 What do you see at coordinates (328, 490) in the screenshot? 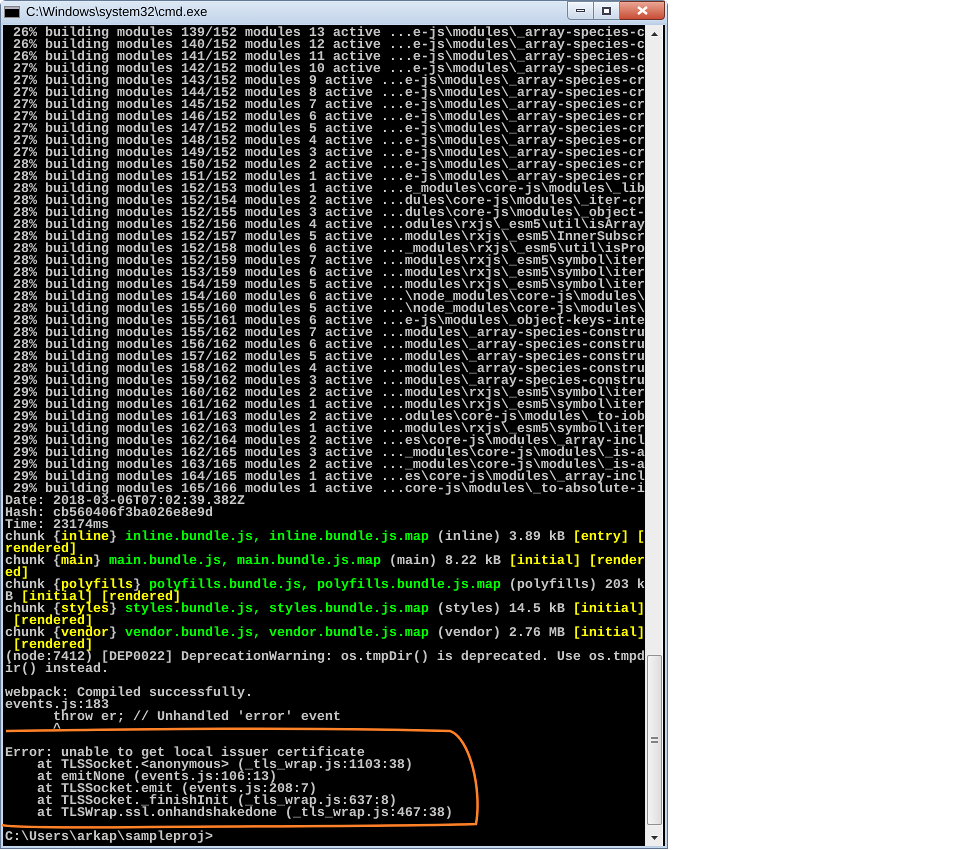
I see `console-line: 29% building modules 165/166 modules 1 active ...core-js\modules\_to-absolute-i` at bounding box center [328, 490].